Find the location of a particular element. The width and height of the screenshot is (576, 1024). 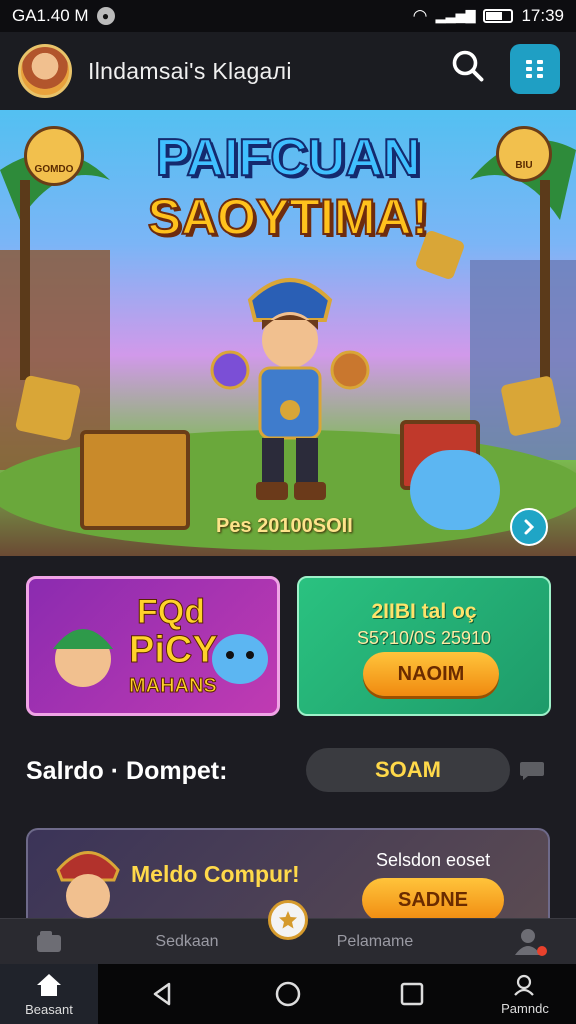

notification-icon: ● is located at coordinates (105, 16).